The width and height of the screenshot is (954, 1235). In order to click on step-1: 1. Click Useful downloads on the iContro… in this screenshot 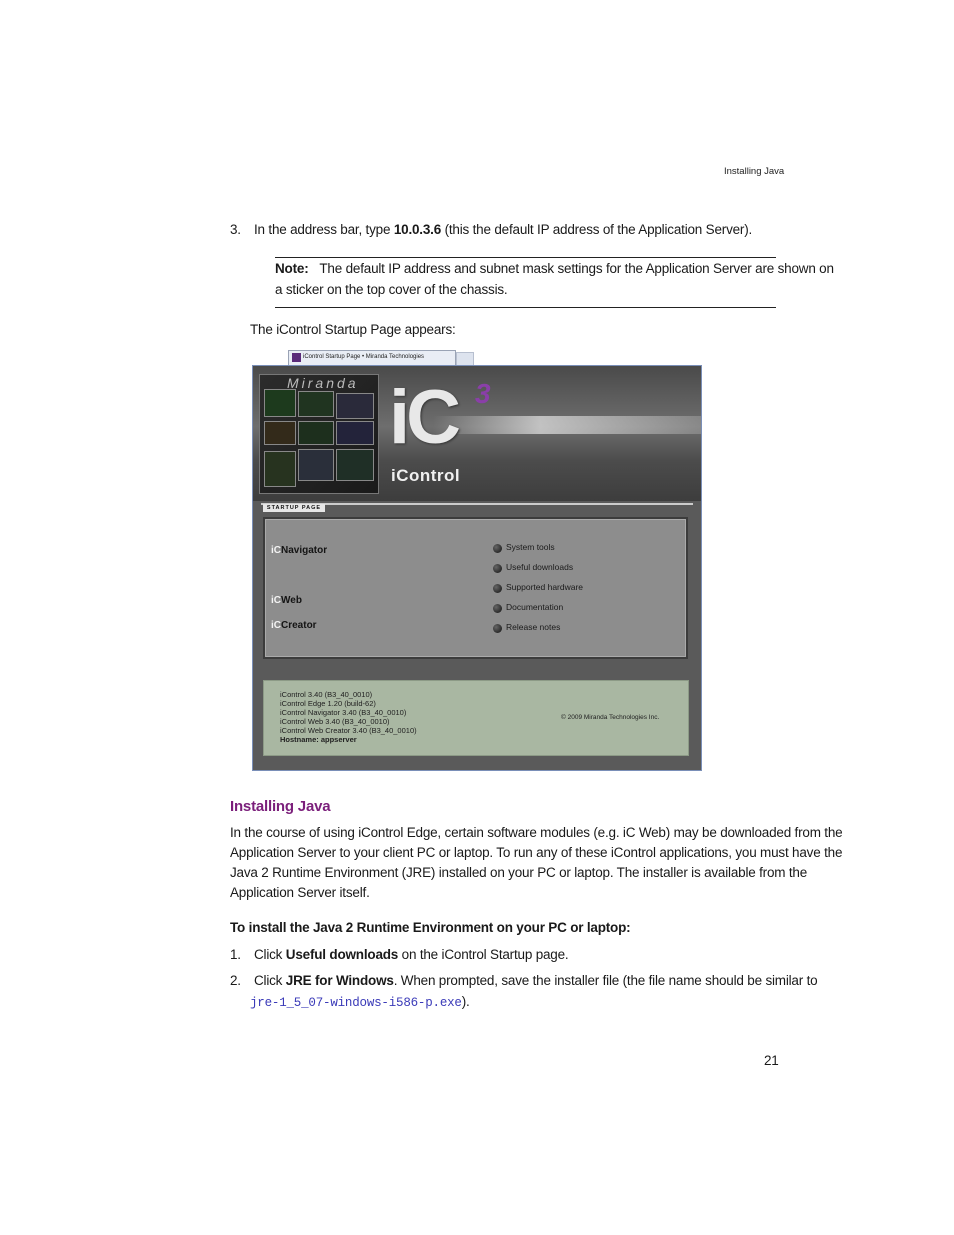, I will do `click(399, 955)`.